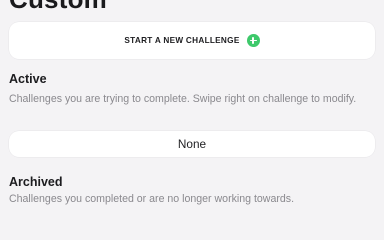 The width and height of the screenshot is (384, 240). What do you see at coordinates (58, 7) in the screenshot?
I see `page-title: Custom` at bounding box center [58, 7].